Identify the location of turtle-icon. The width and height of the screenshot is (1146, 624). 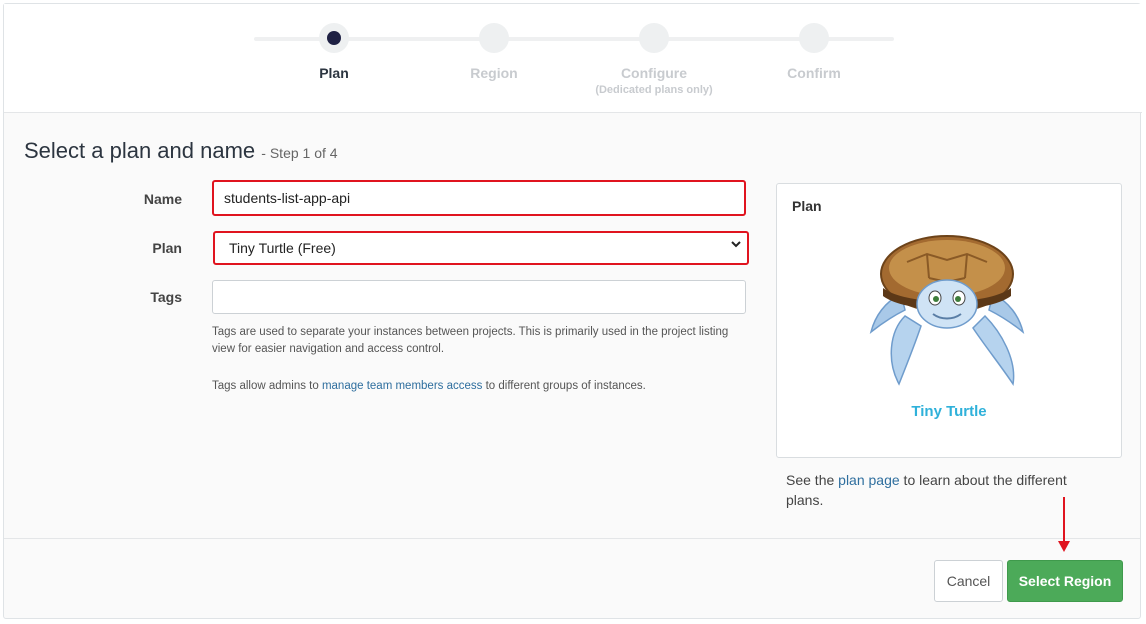
(947, 310).